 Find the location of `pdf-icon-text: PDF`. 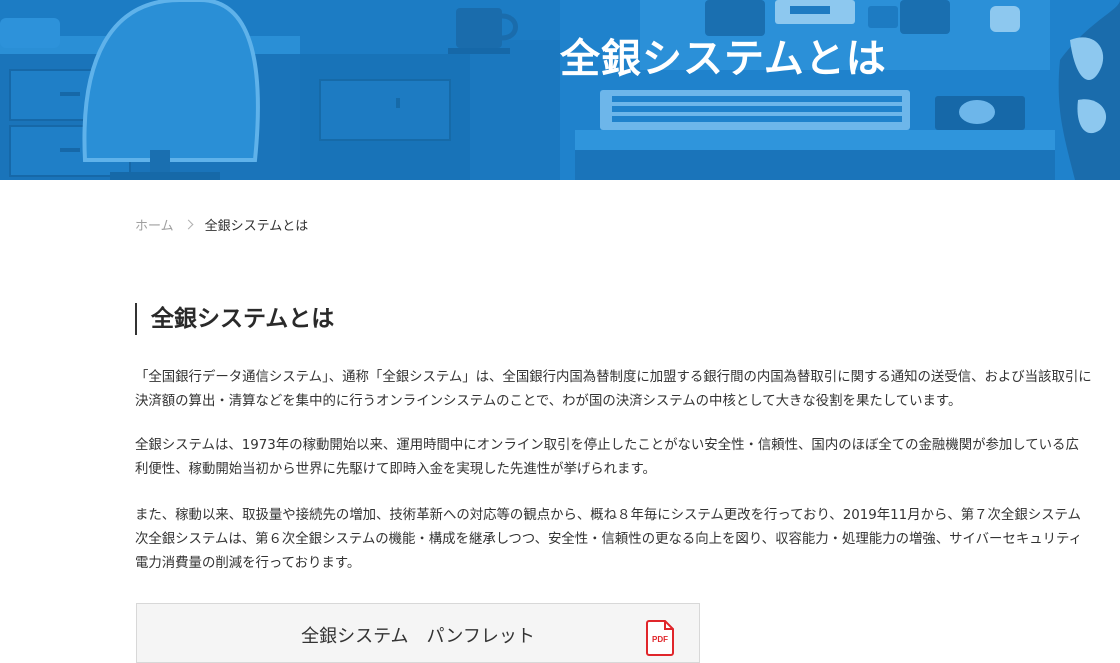

pdf-icon-text: PDF is located at coordinates (660, 639).